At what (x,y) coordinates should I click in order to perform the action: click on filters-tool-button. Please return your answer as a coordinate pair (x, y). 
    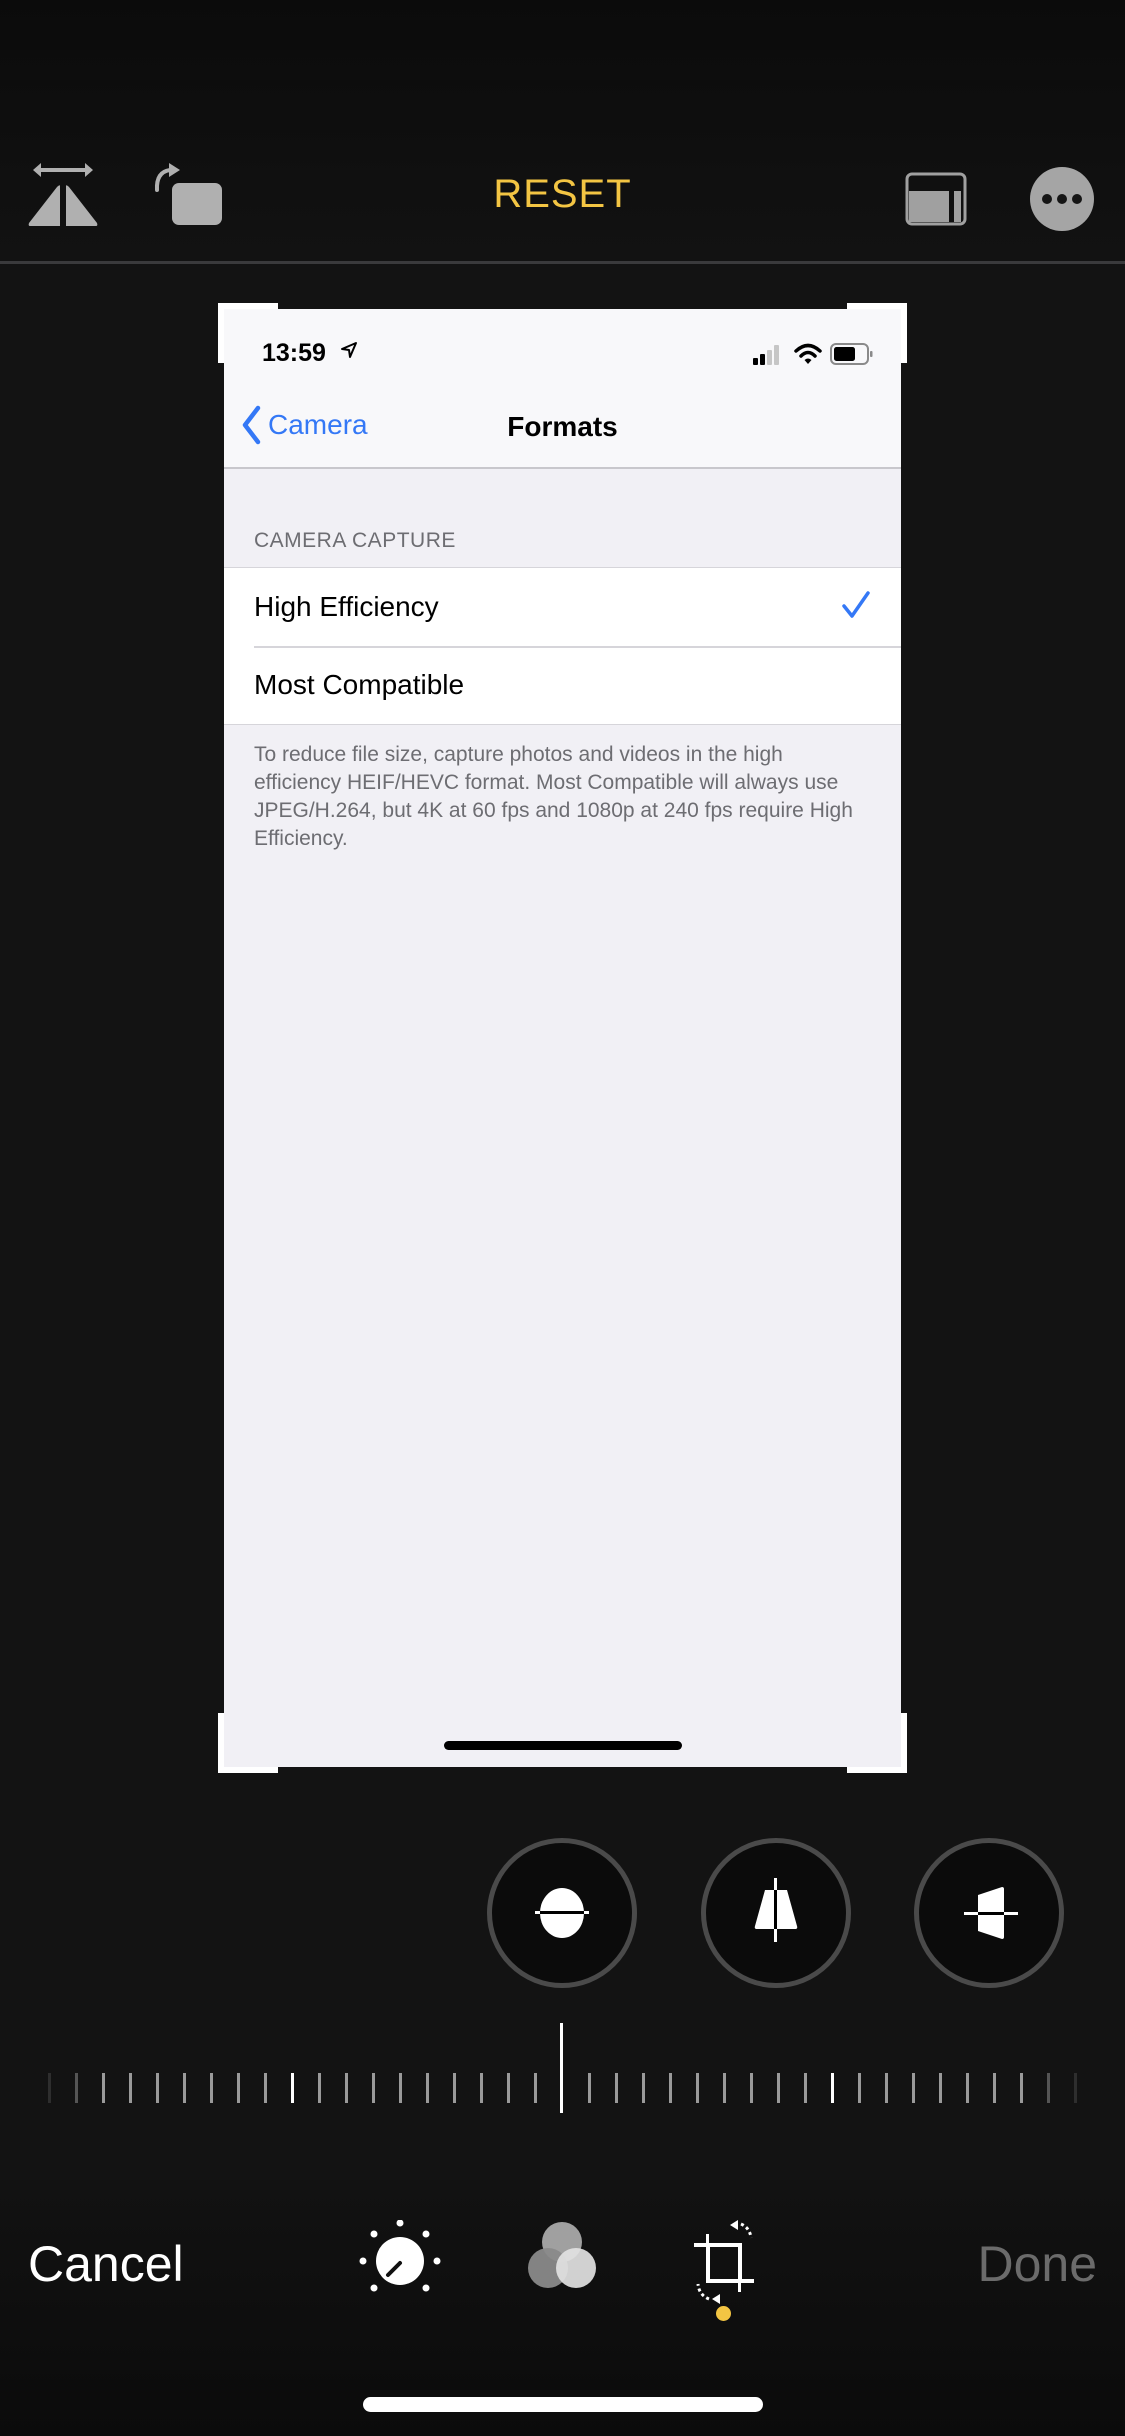
    Looking at the image, I should click on (562, 2262).